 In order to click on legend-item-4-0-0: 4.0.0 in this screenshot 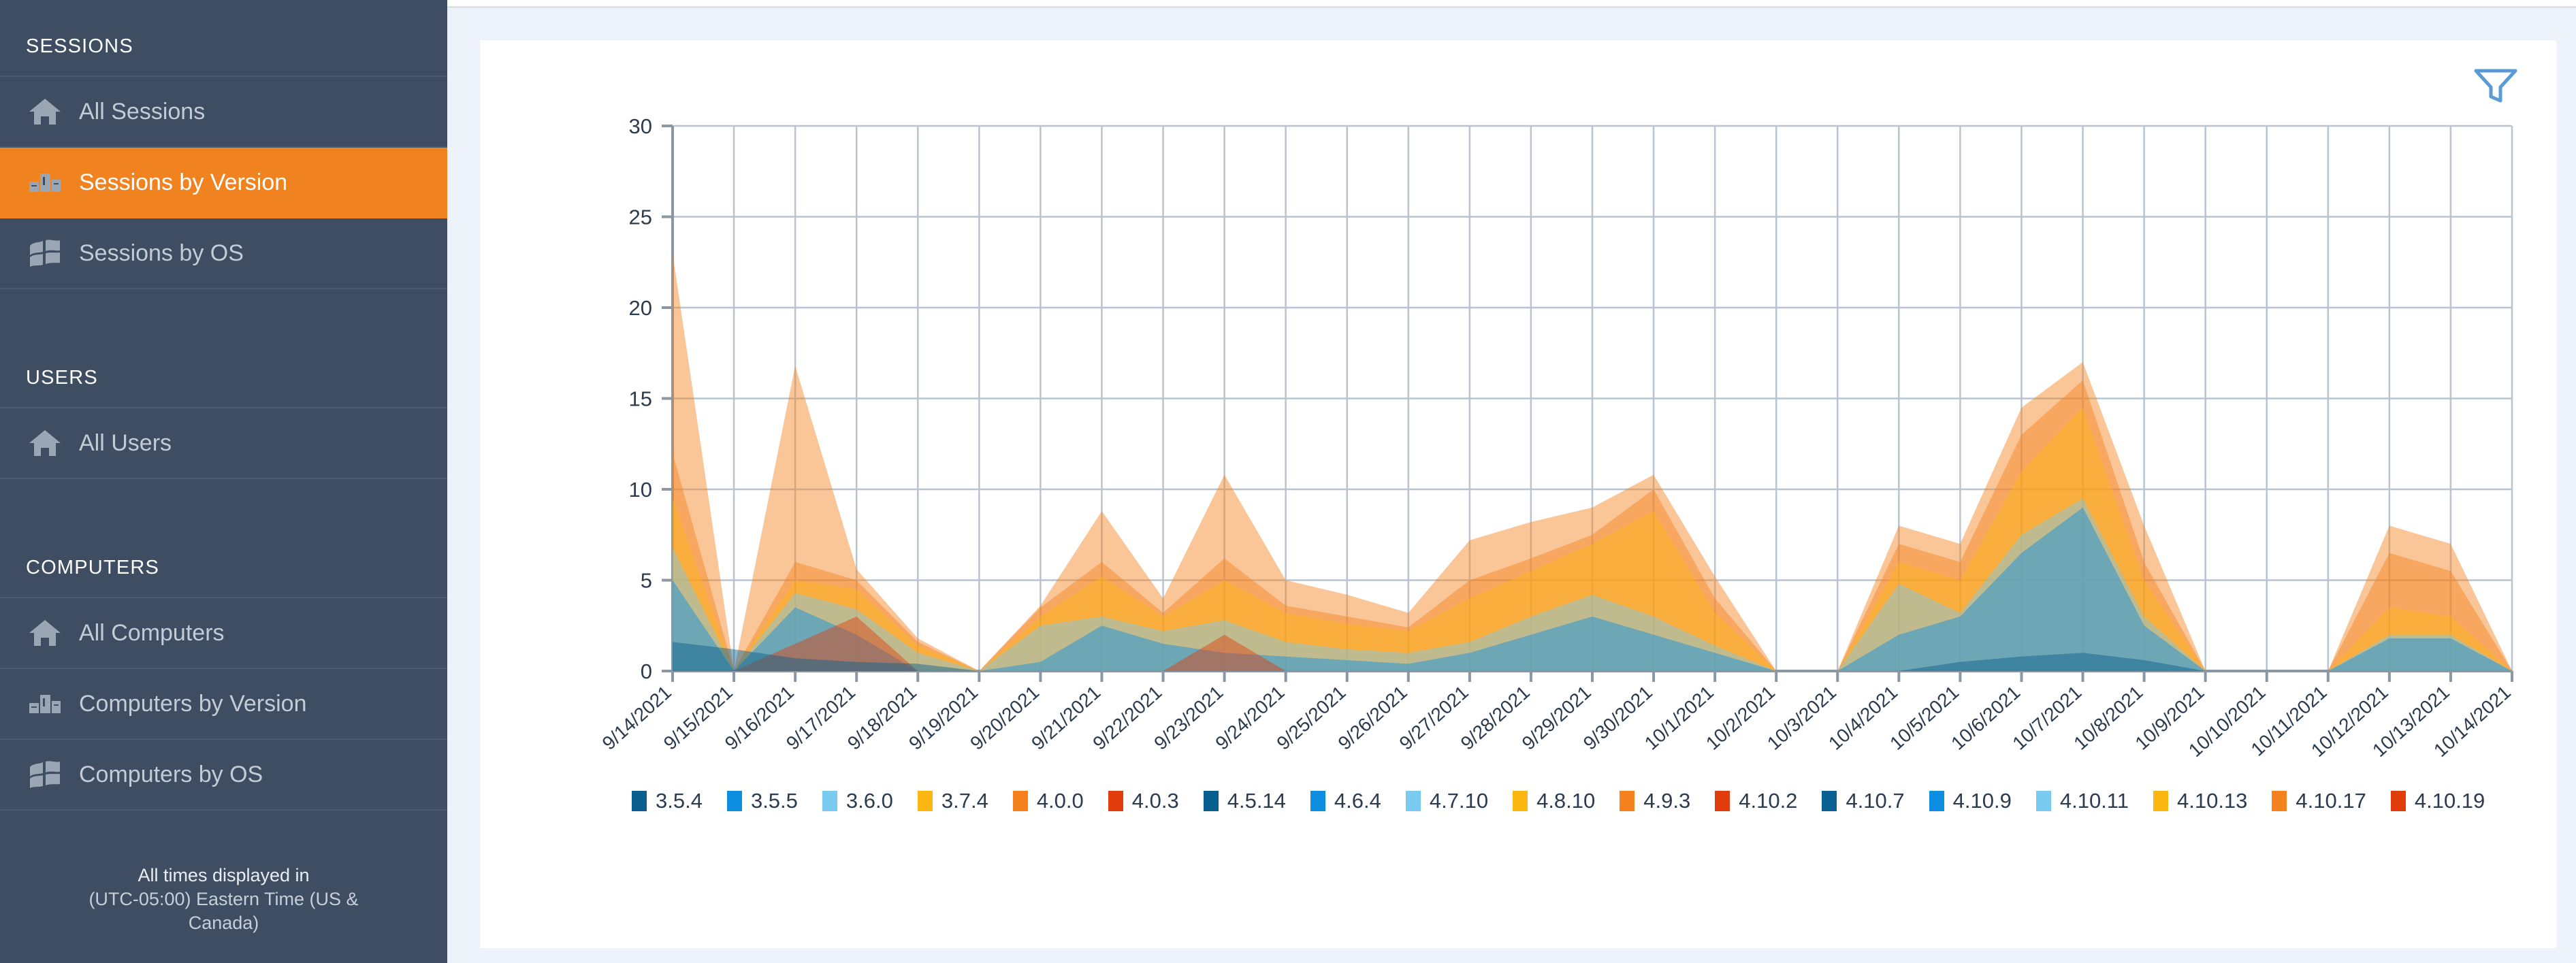, I will do `click(1048, 801)`.